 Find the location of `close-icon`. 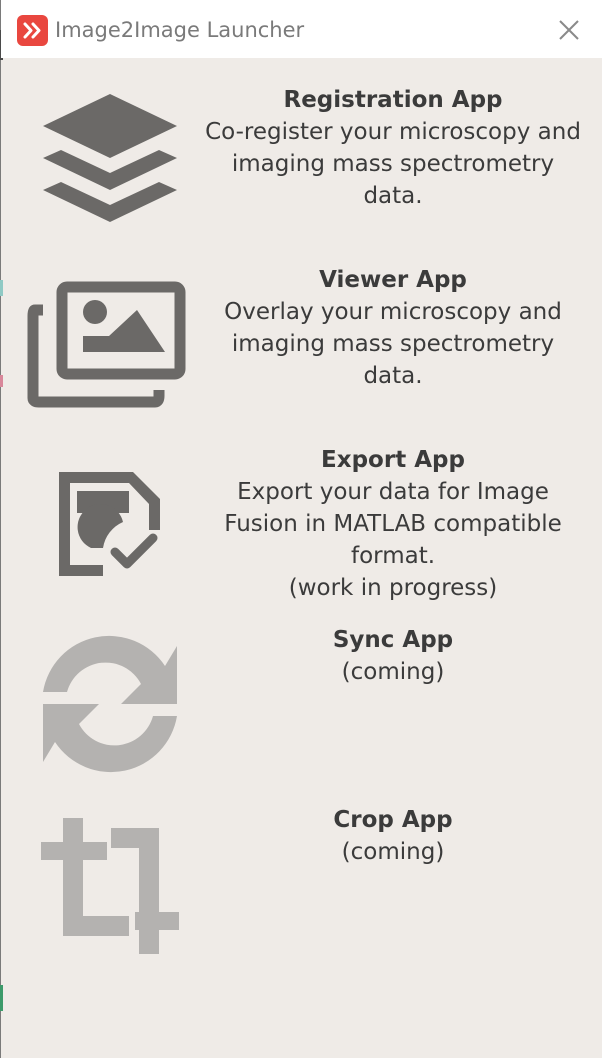

close-icon is located at coordinates (569, 30).